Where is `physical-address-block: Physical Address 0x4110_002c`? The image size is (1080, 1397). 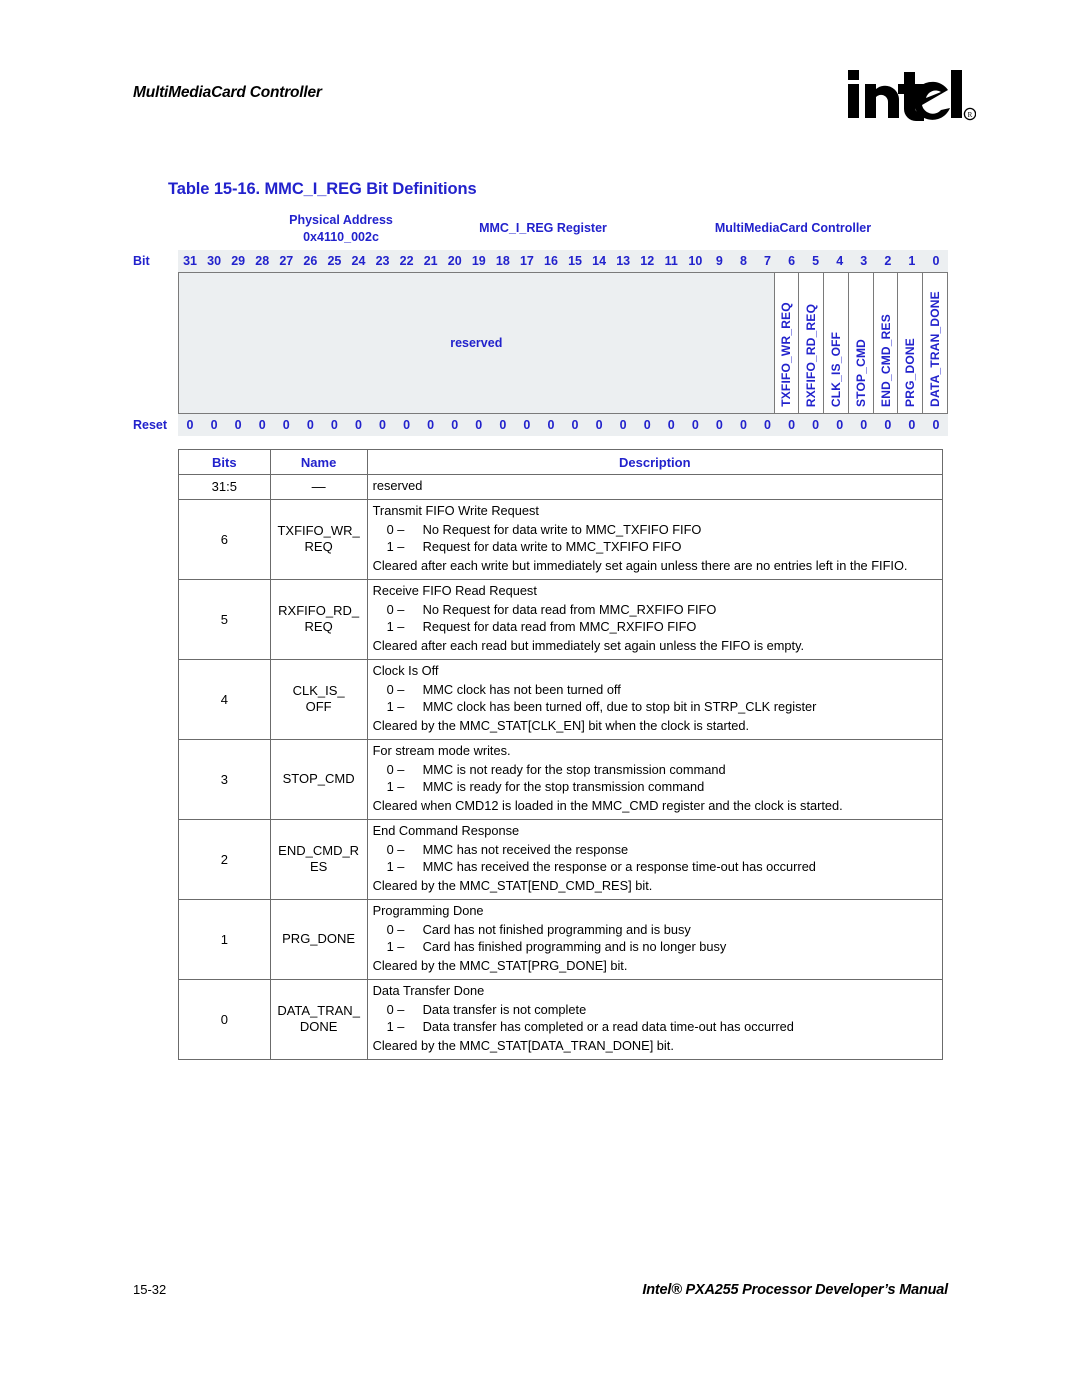 physical-address-block: Physical Address 0x4110_002c is located at coordinates (341, 229).